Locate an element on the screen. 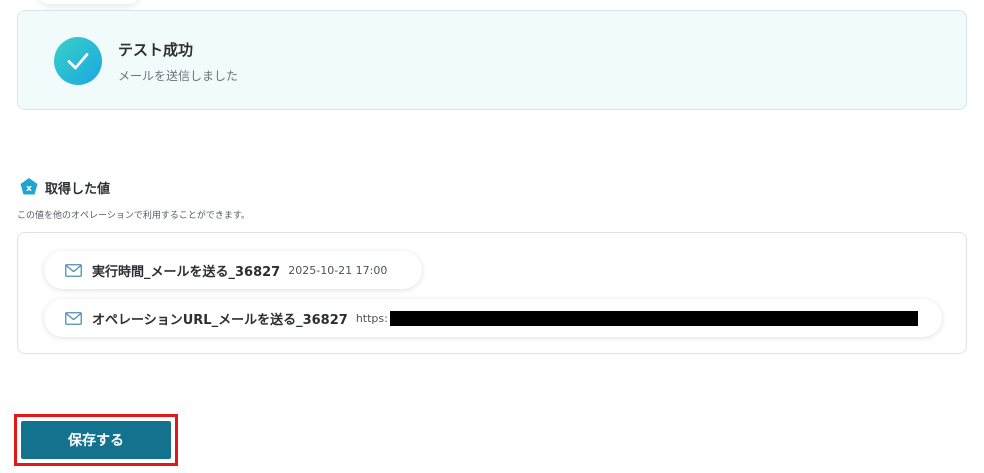 This screenshot has width=984, height=473. save-button-highlight: 保存する is located at coordinates (96, 440).